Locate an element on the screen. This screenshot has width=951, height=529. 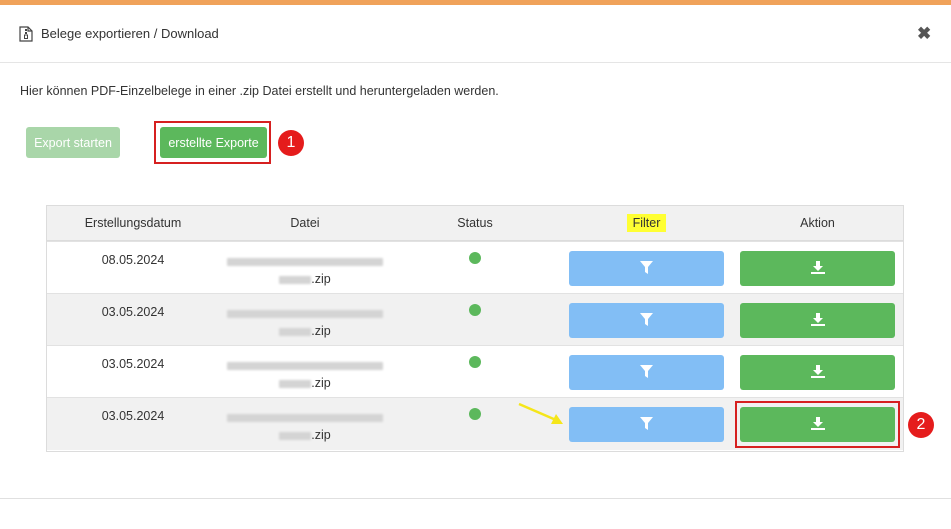
dialog-header: Belege exportieren / Download ✖ is located at coordinates (475, 34).